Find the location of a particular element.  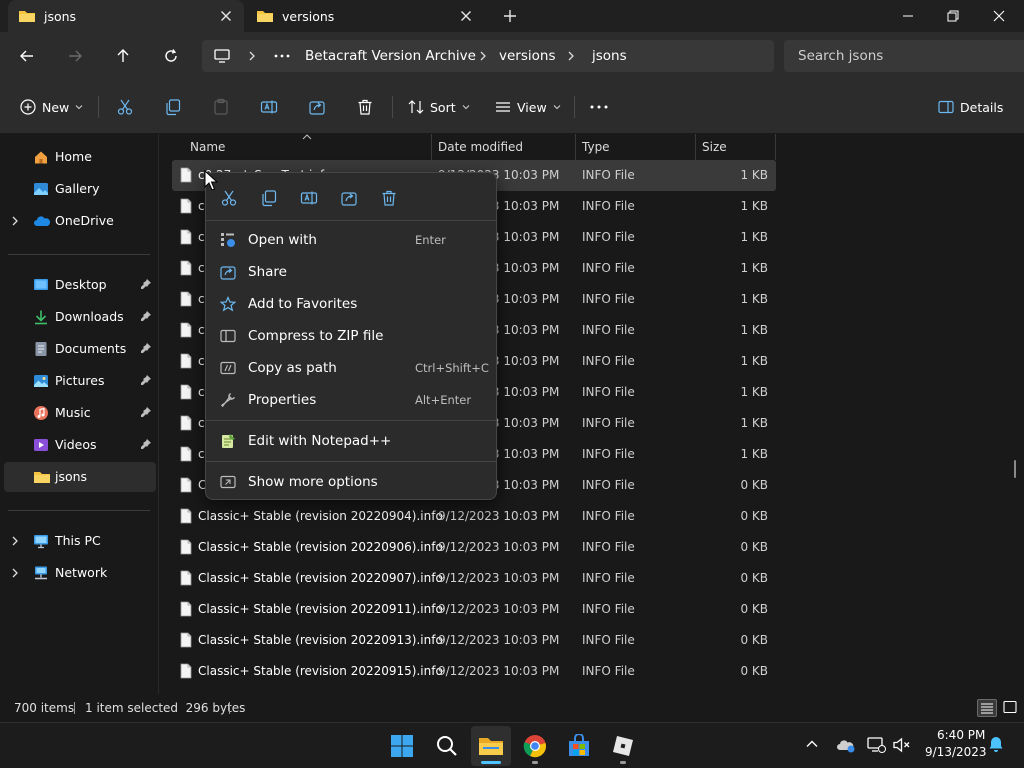

rename-button is located at coordinates (269, 107).